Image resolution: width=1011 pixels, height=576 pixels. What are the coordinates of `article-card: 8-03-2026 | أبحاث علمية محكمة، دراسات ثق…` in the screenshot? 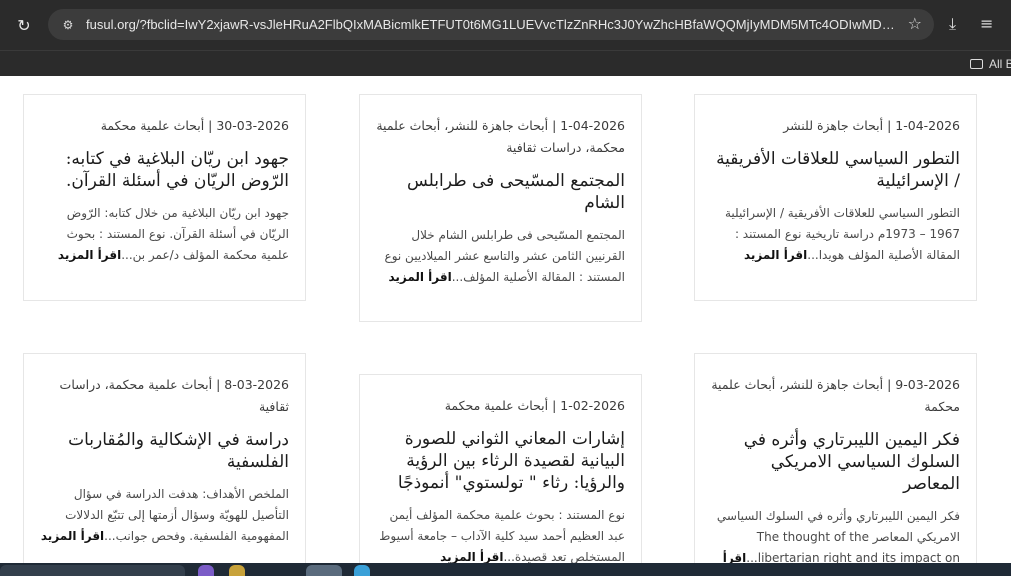 It's located at (164, 458).